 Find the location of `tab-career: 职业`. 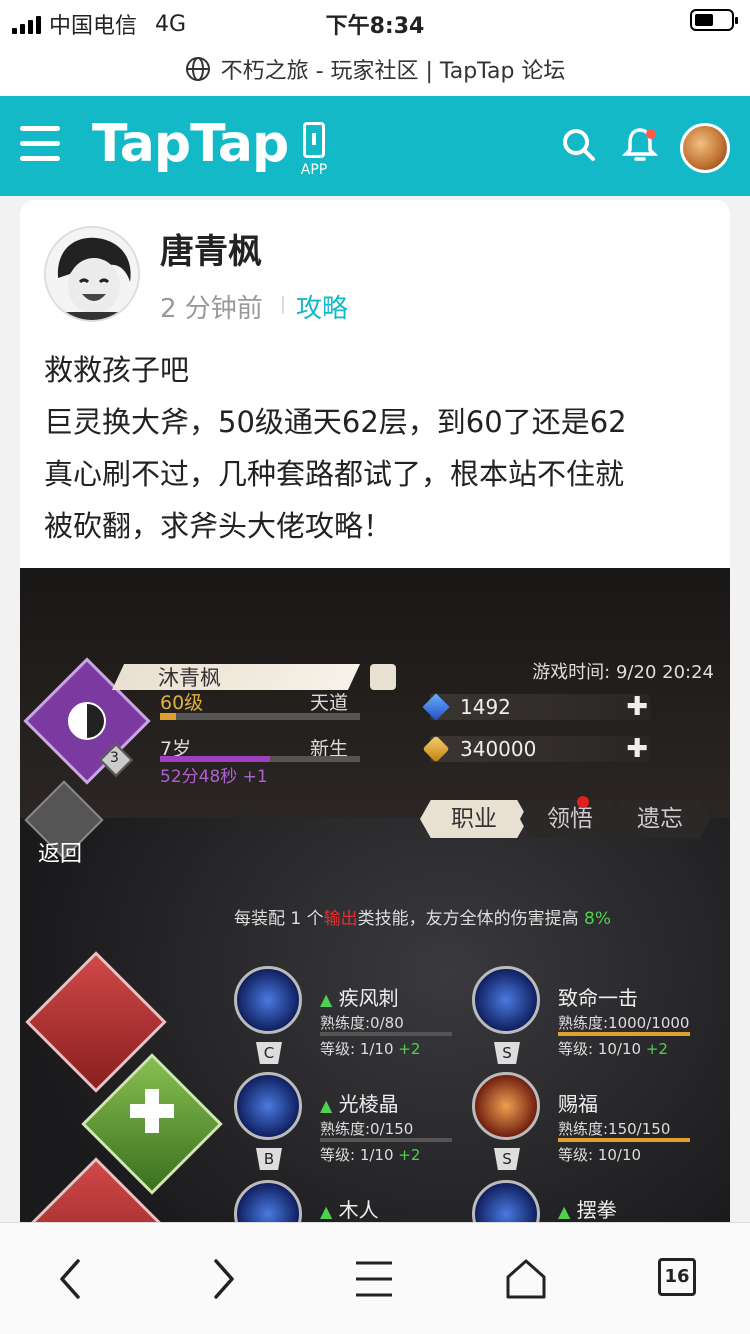

tab-career: 职业 is located at coordinates (474, 819).